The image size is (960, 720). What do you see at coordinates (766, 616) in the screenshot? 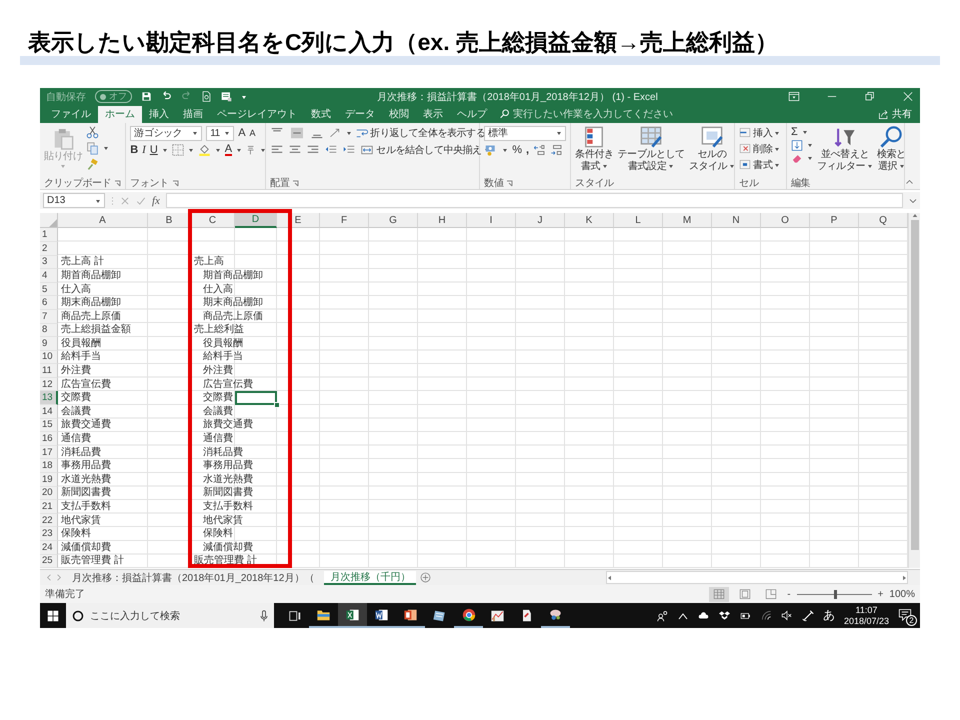
I see `wifi-icon` at bounding box center [766, 616].